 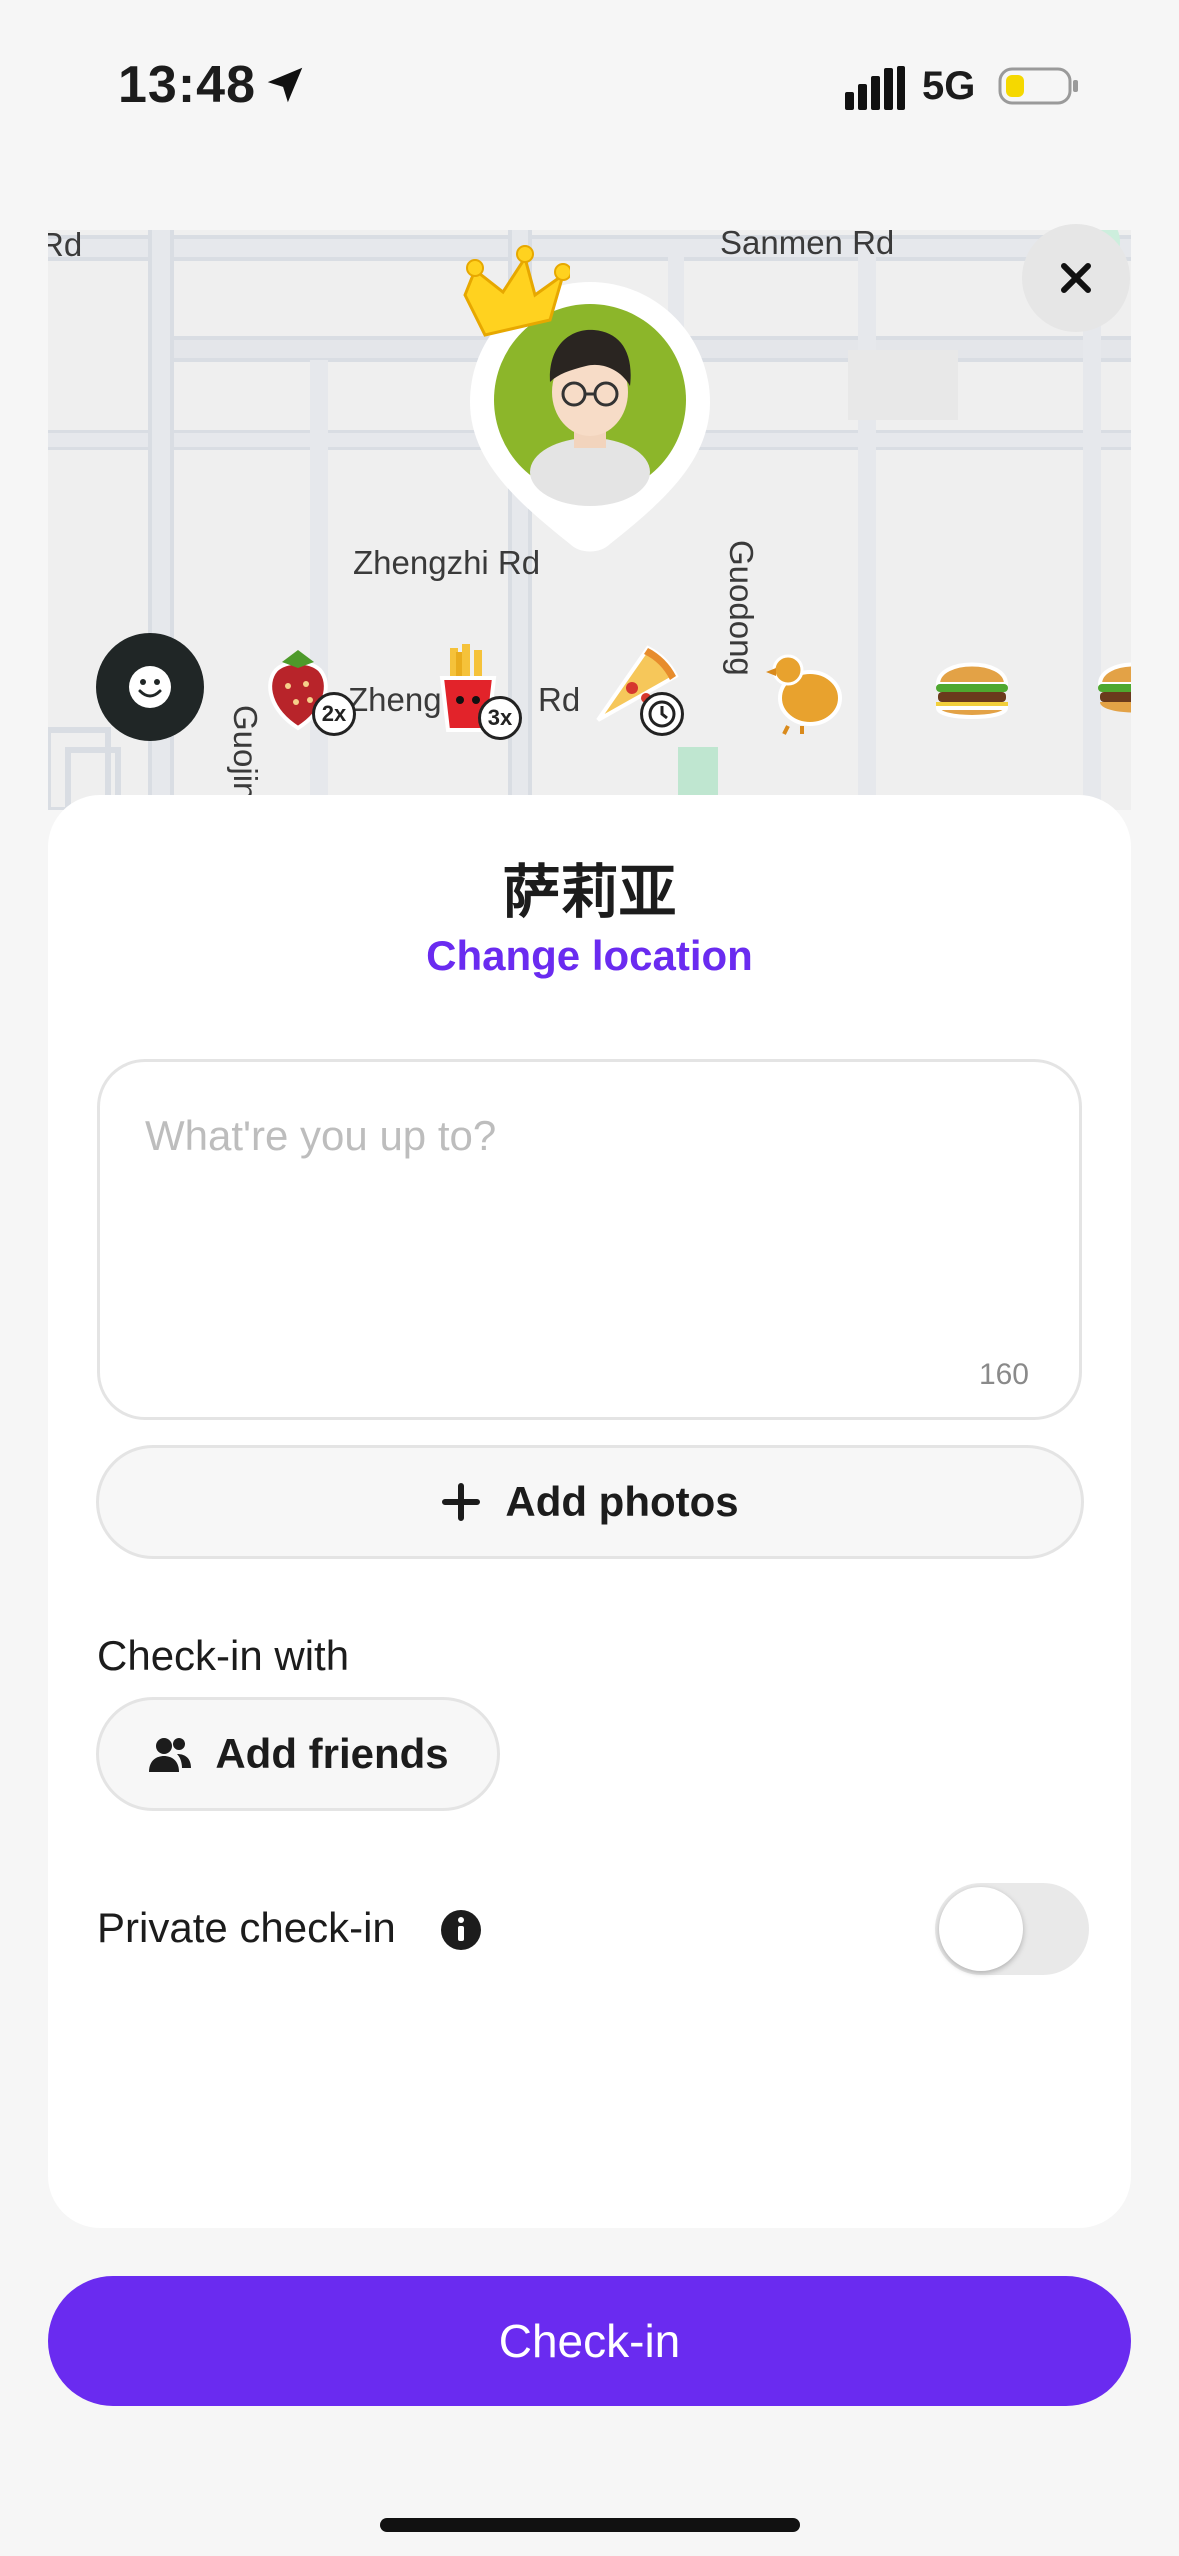 What do you see at coordinates (1038, 86) in the screenshot?
I see `battery-icon` at bounding box center [1038, 86].